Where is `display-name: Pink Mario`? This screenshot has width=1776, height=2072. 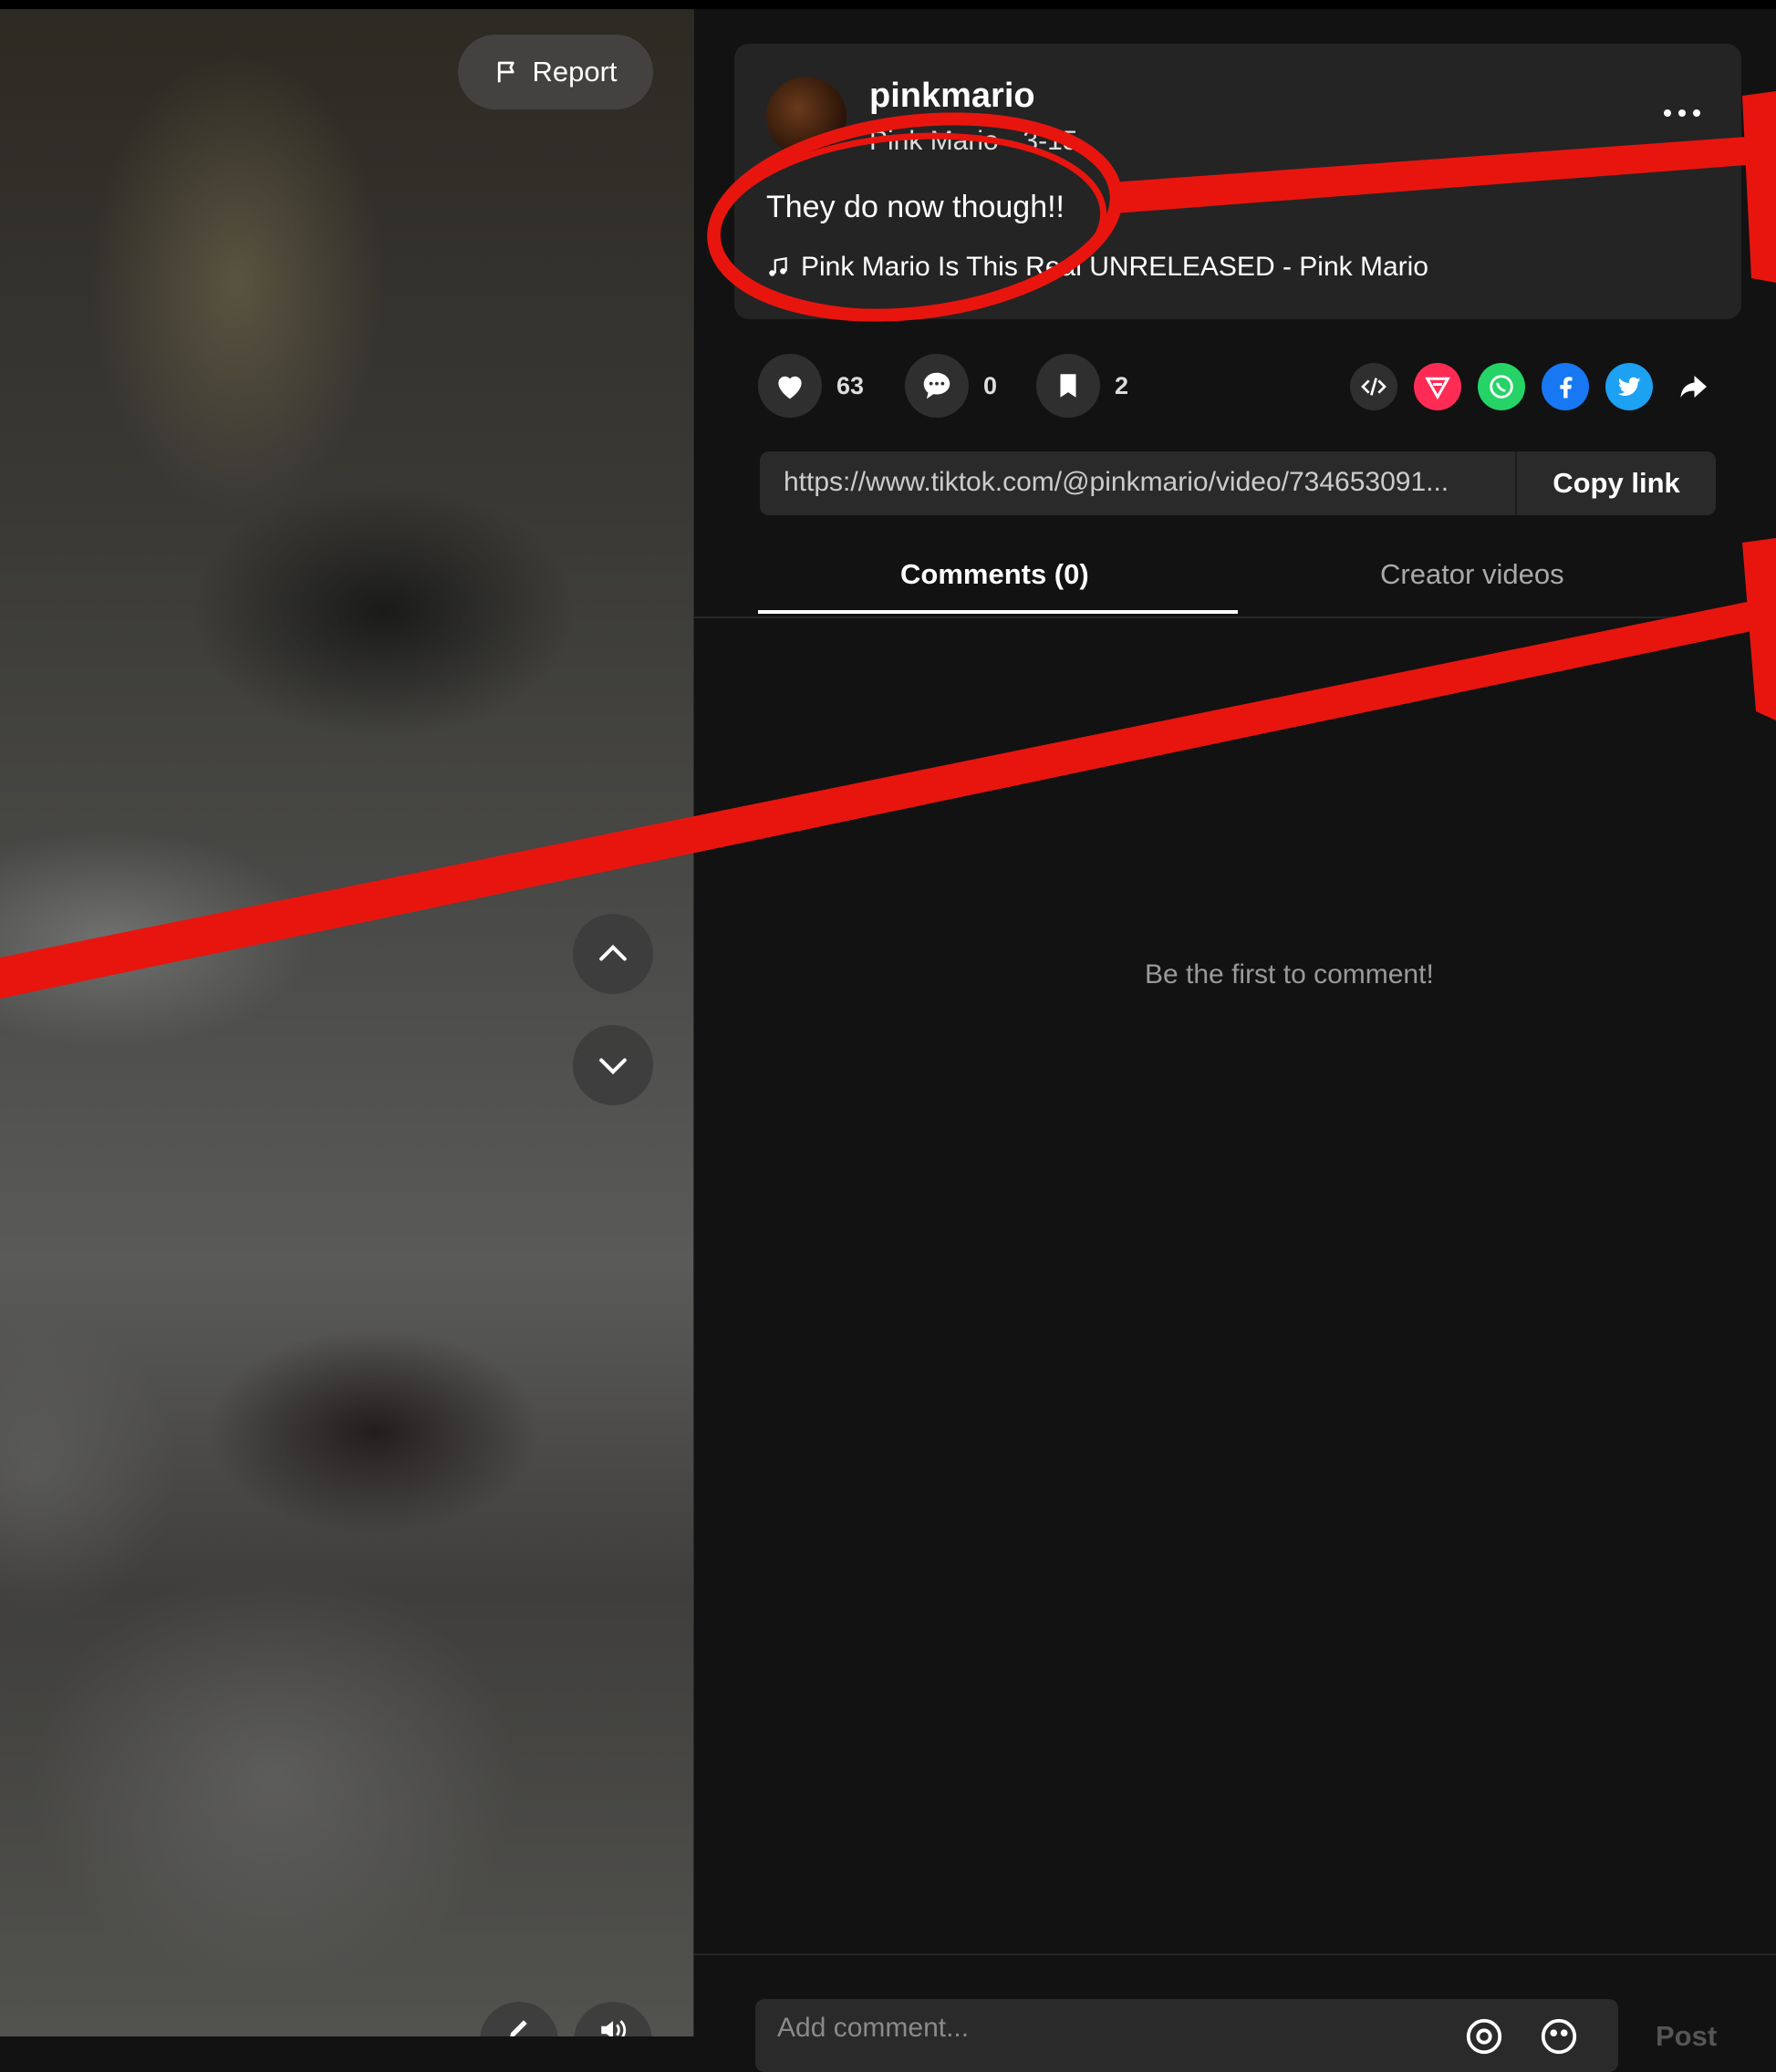 display-name: Pink Mario is located at coordinates (934, 141).